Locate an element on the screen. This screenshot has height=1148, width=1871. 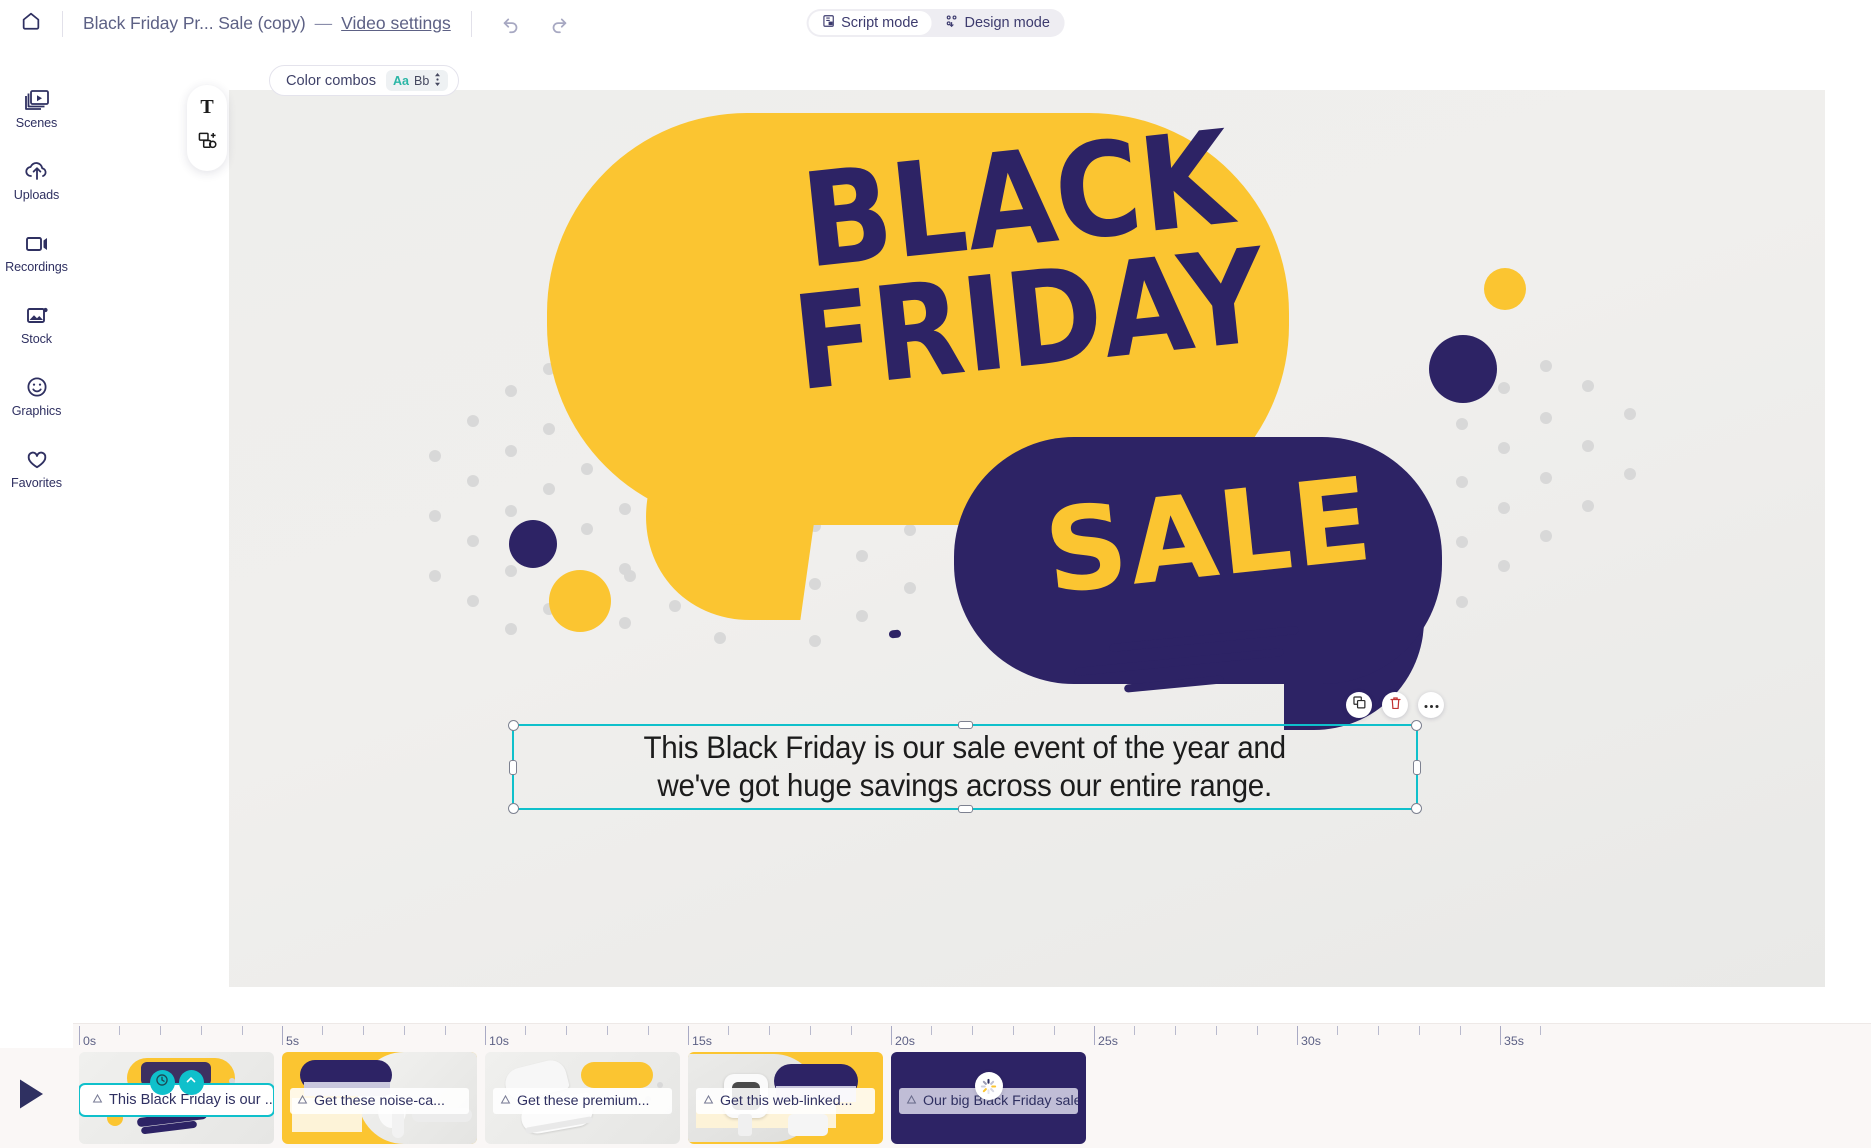
floating-tool-pill: T is located at coordinates (207, 128).